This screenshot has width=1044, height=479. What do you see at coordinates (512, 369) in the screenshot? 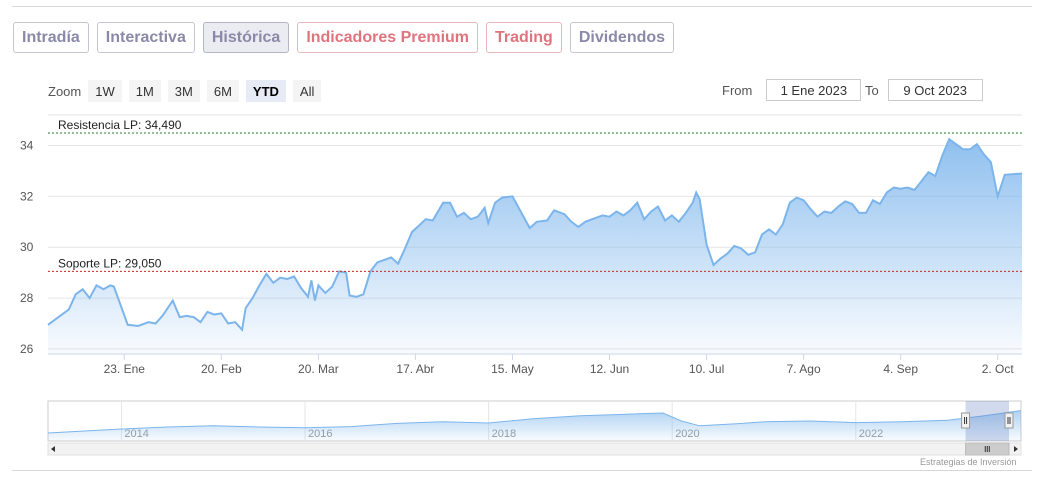
I see `x-tick-label: 15. May` at bounding box center [512, 369].